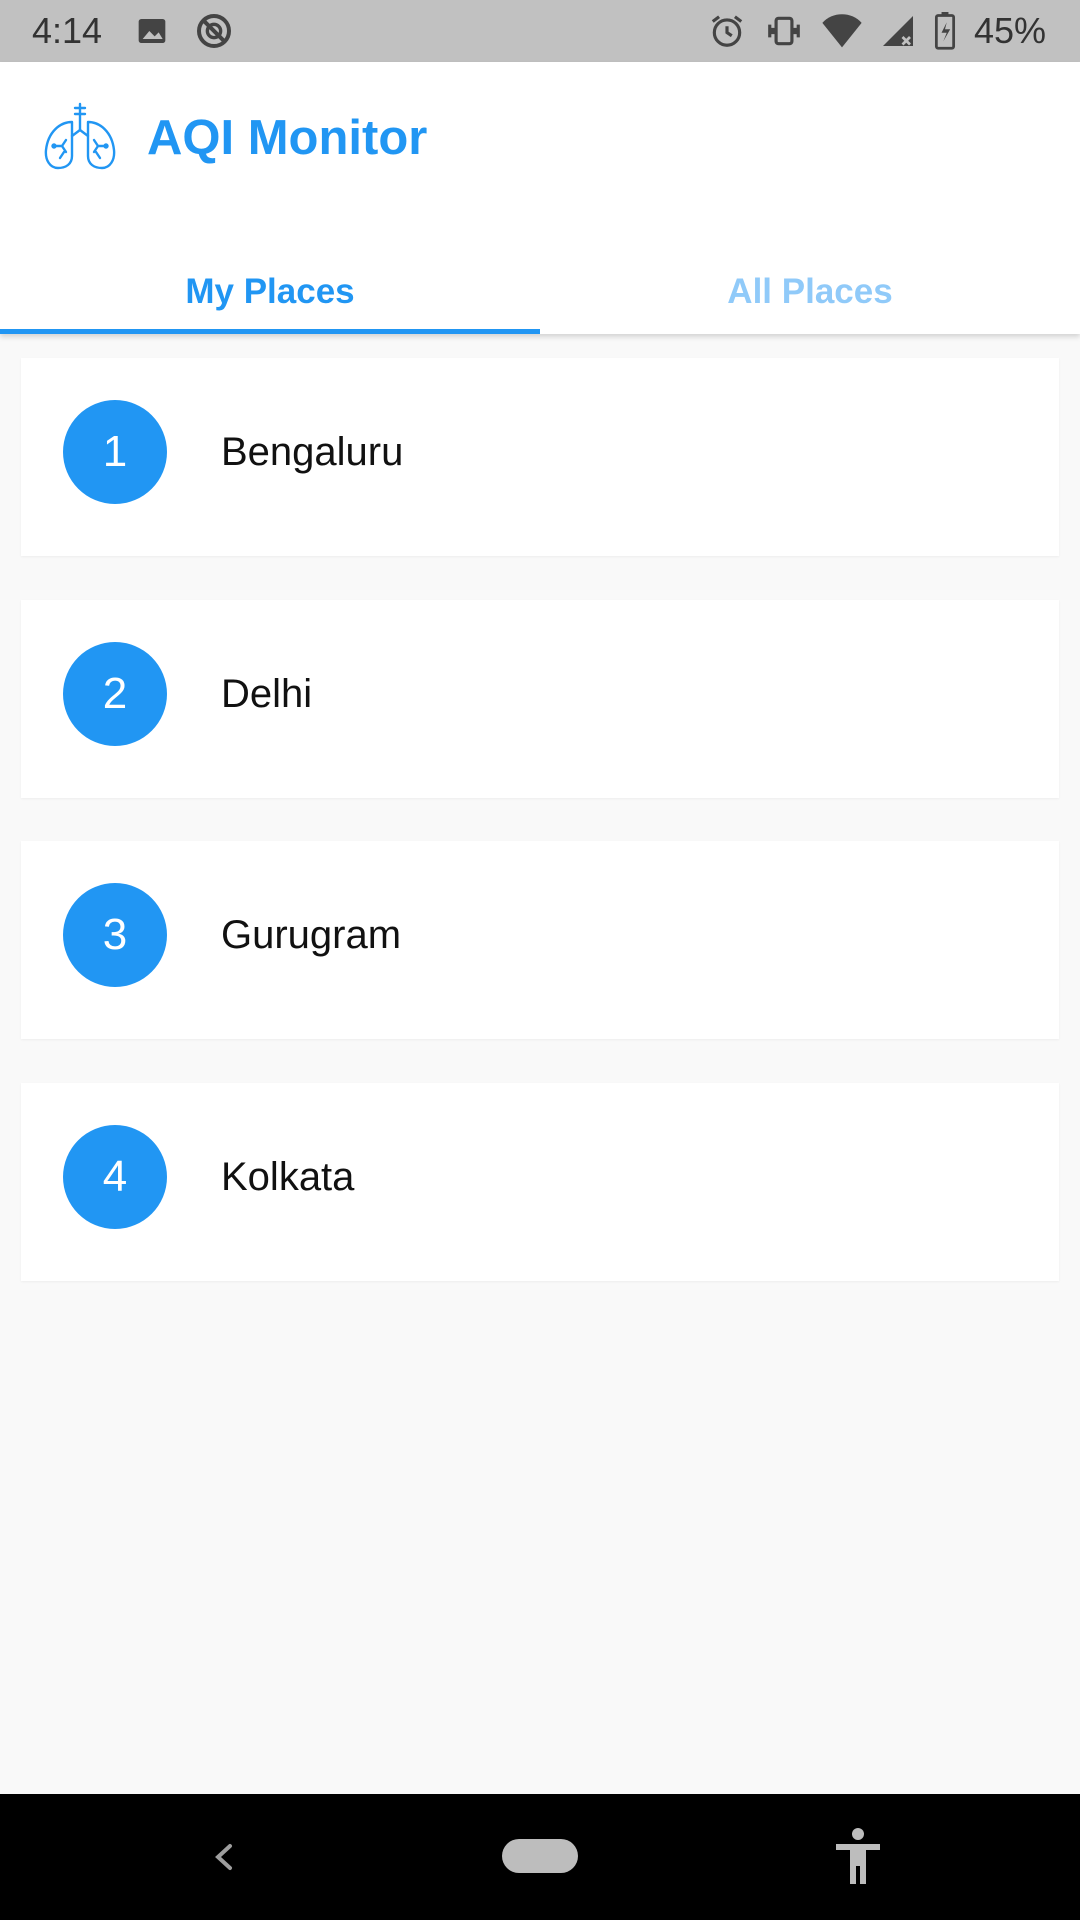  What do you see at coordinates (115, 935) in the screenshot?
I see `rank-badge: 3` at bounding box center [115, 935].